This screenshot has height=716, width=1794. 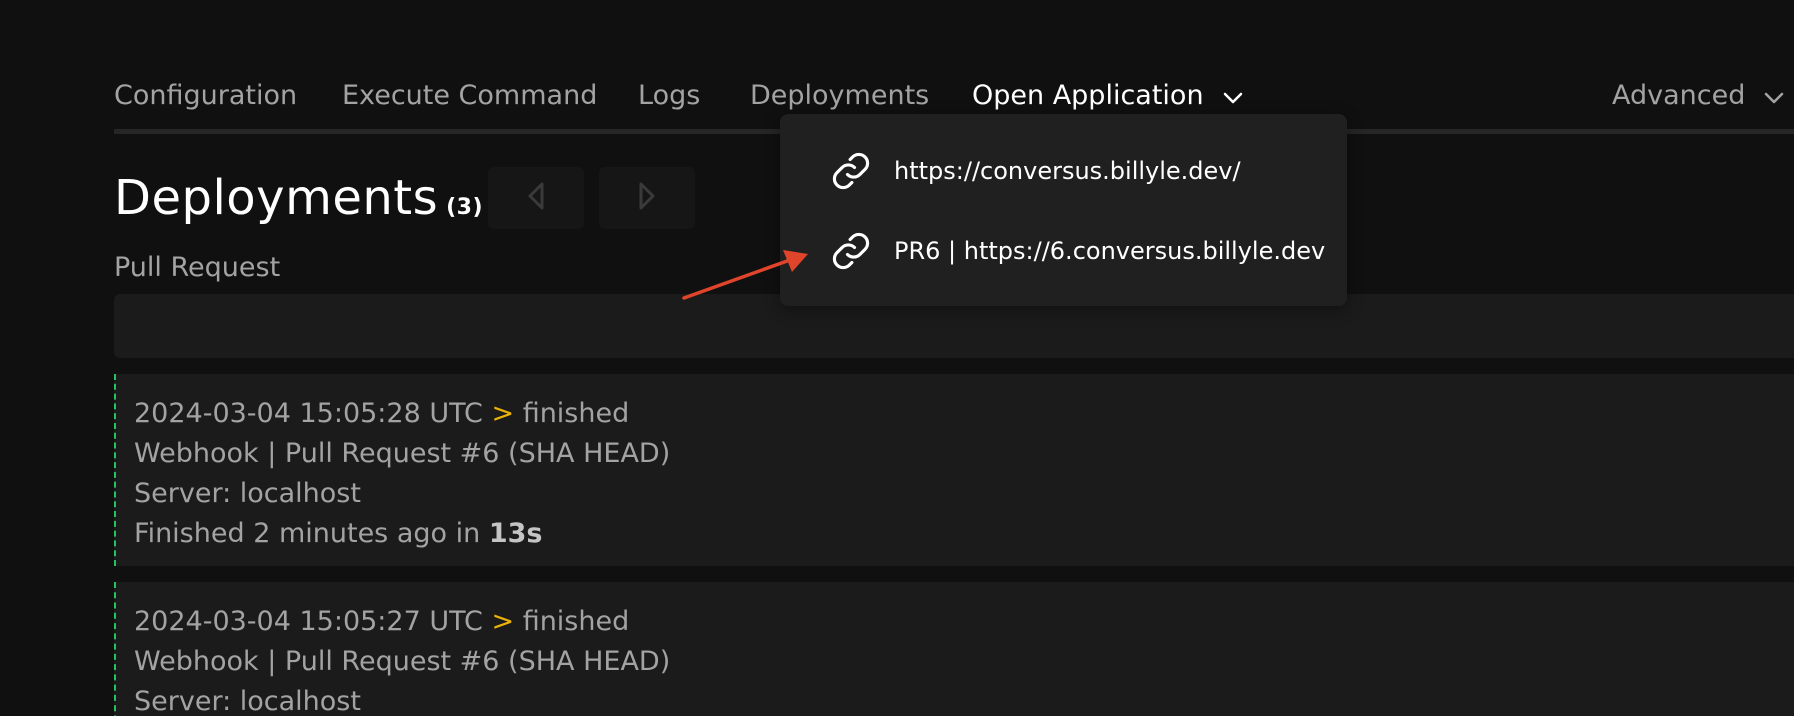 I want to click on deployment-duration: 13s, so click(x=515, y=533).